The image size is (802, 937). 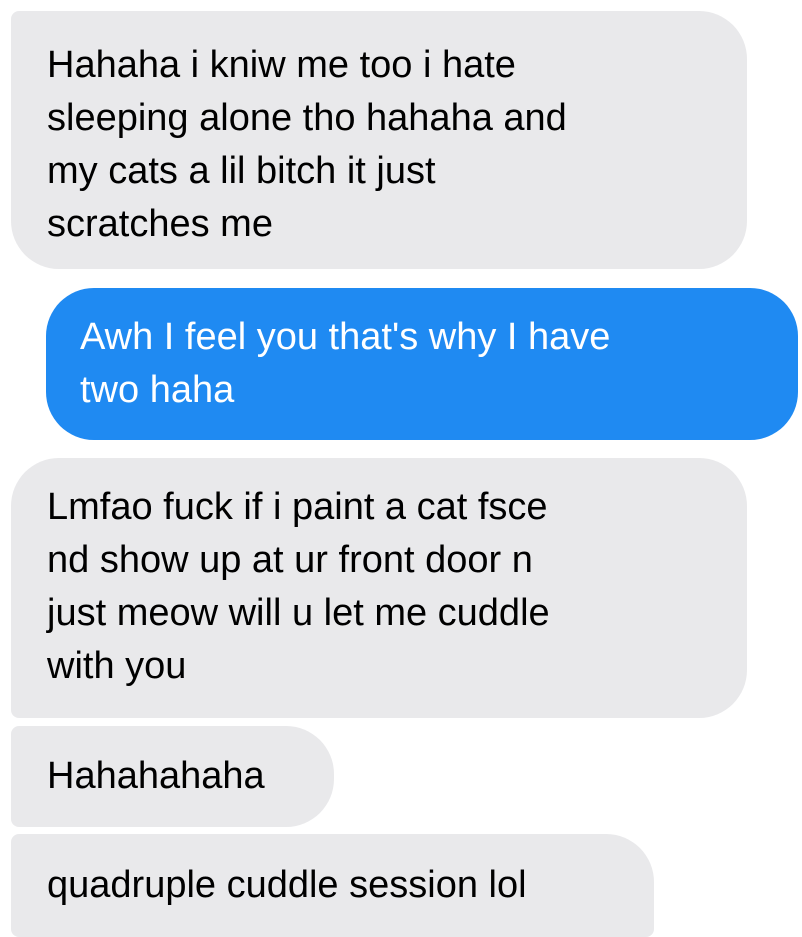 I want to click on received-message-bubble: quadruple cuddle session lol, so click(x=332, y=885).